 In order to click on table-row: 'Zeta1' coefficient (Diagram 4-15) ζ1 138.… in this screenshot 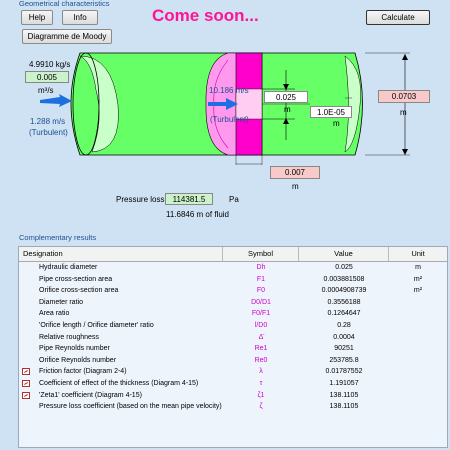, I will do `click(233, 396)`.